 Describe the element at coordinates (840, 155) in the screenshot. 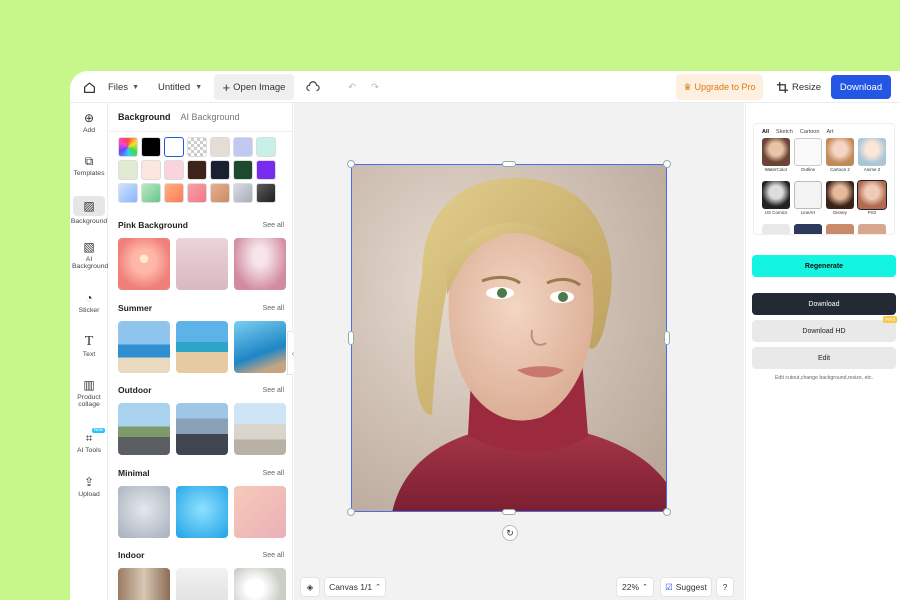

I see `style-option-cartoon-2: Cartoon 2` at that location.